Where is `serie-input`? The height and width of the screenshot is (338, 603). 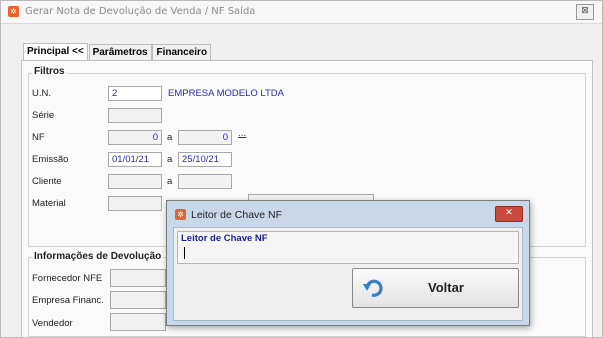
serie-input is located at coordinates (135, 115).